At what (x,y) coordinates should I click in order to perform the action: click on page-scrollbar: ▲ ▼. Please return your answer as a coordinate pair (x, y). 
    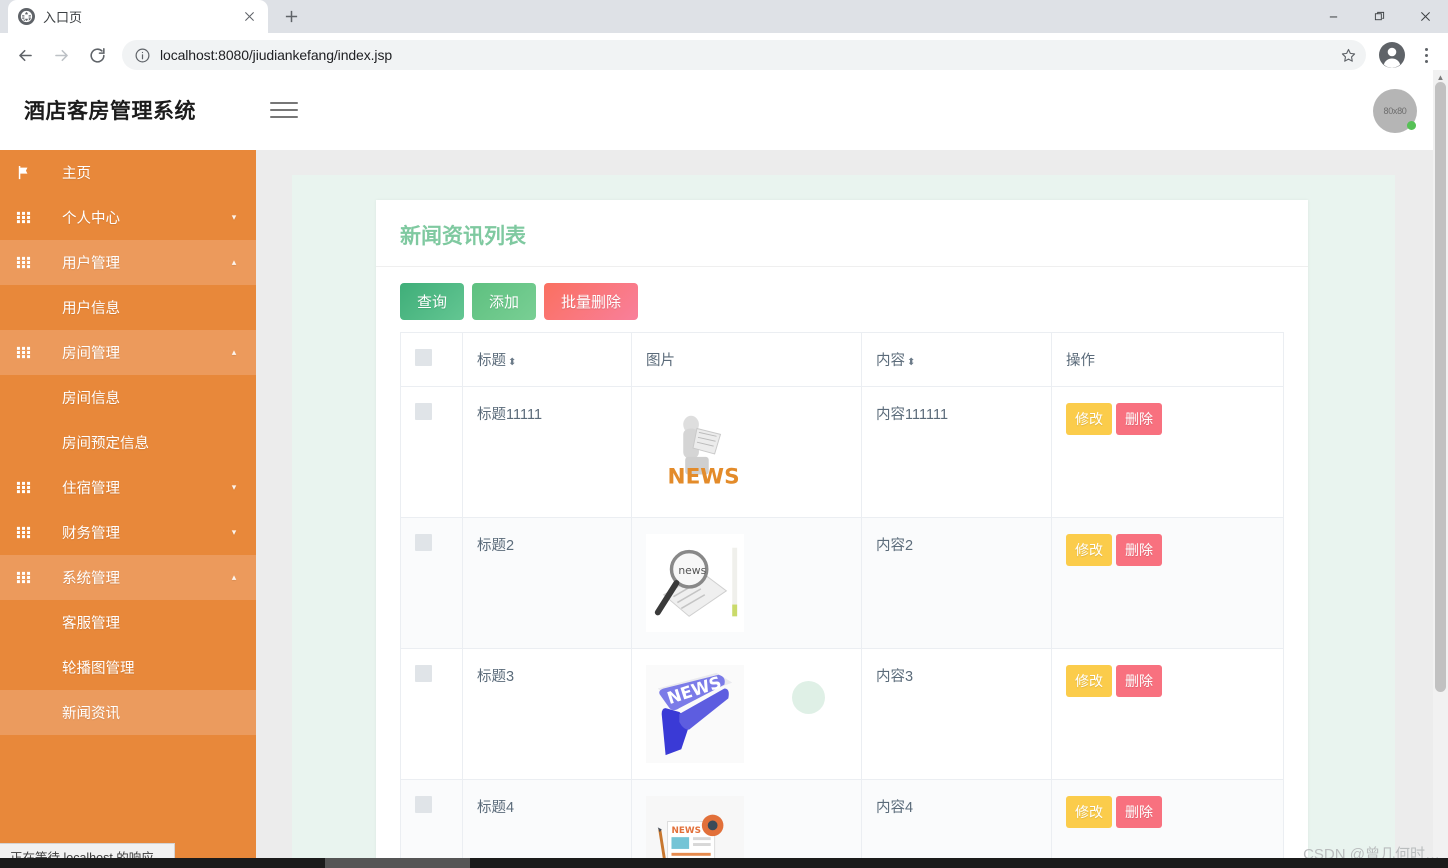
    Looking at the image, I should click on (1440, 469).